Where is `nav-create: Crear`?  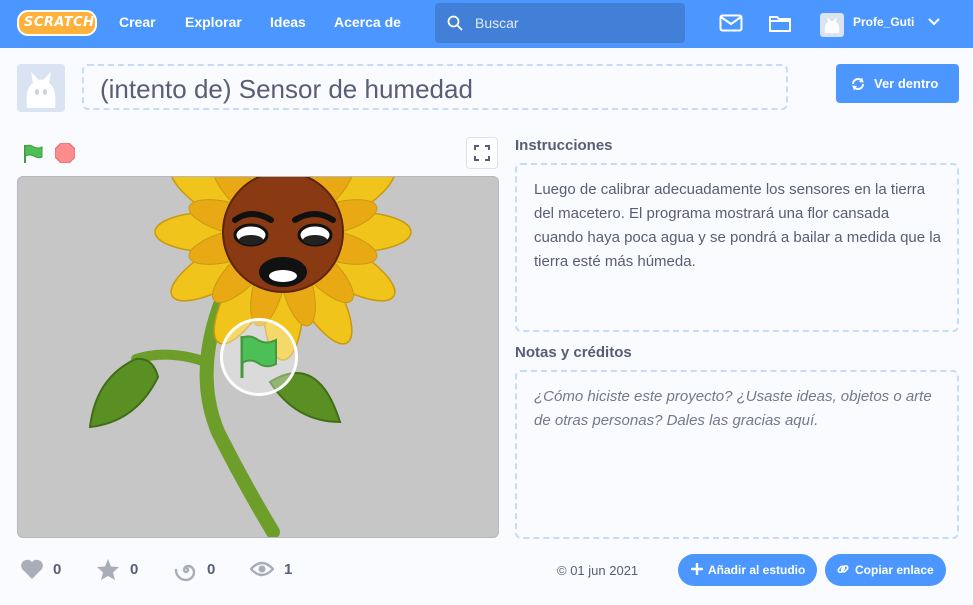
nav-create: Crear is located at coordinates (137, 22).